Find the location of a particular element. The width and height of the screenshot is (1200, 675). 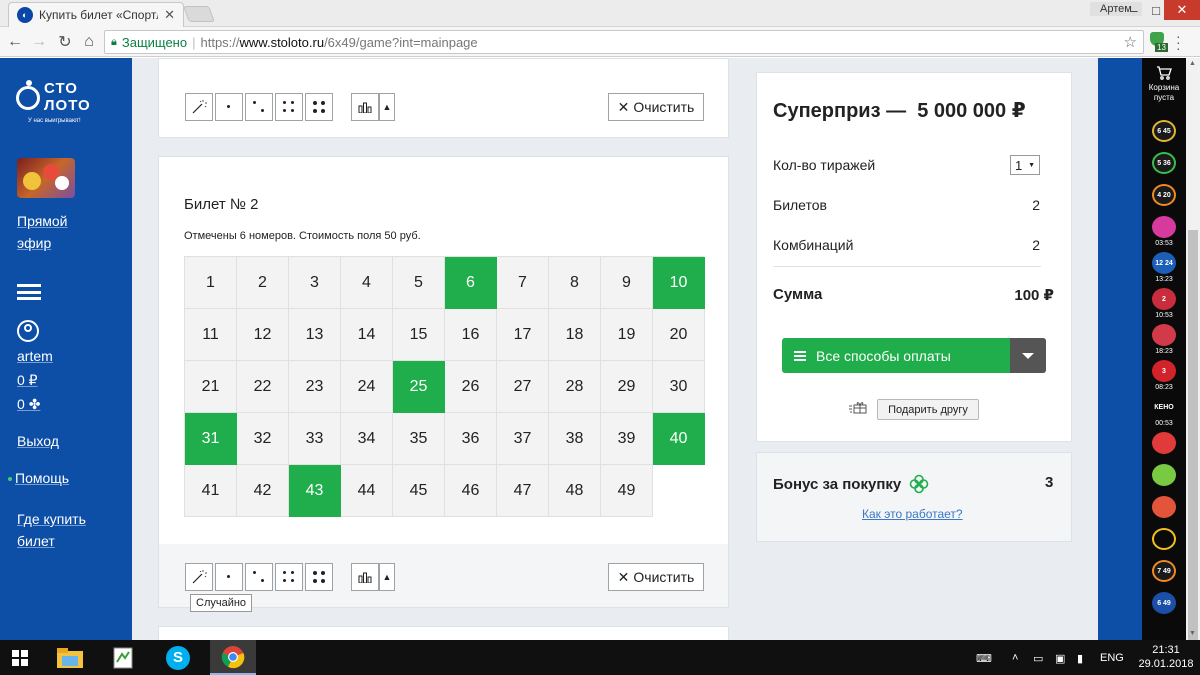

number-cell: 20 is located at coordinates (679, 335).